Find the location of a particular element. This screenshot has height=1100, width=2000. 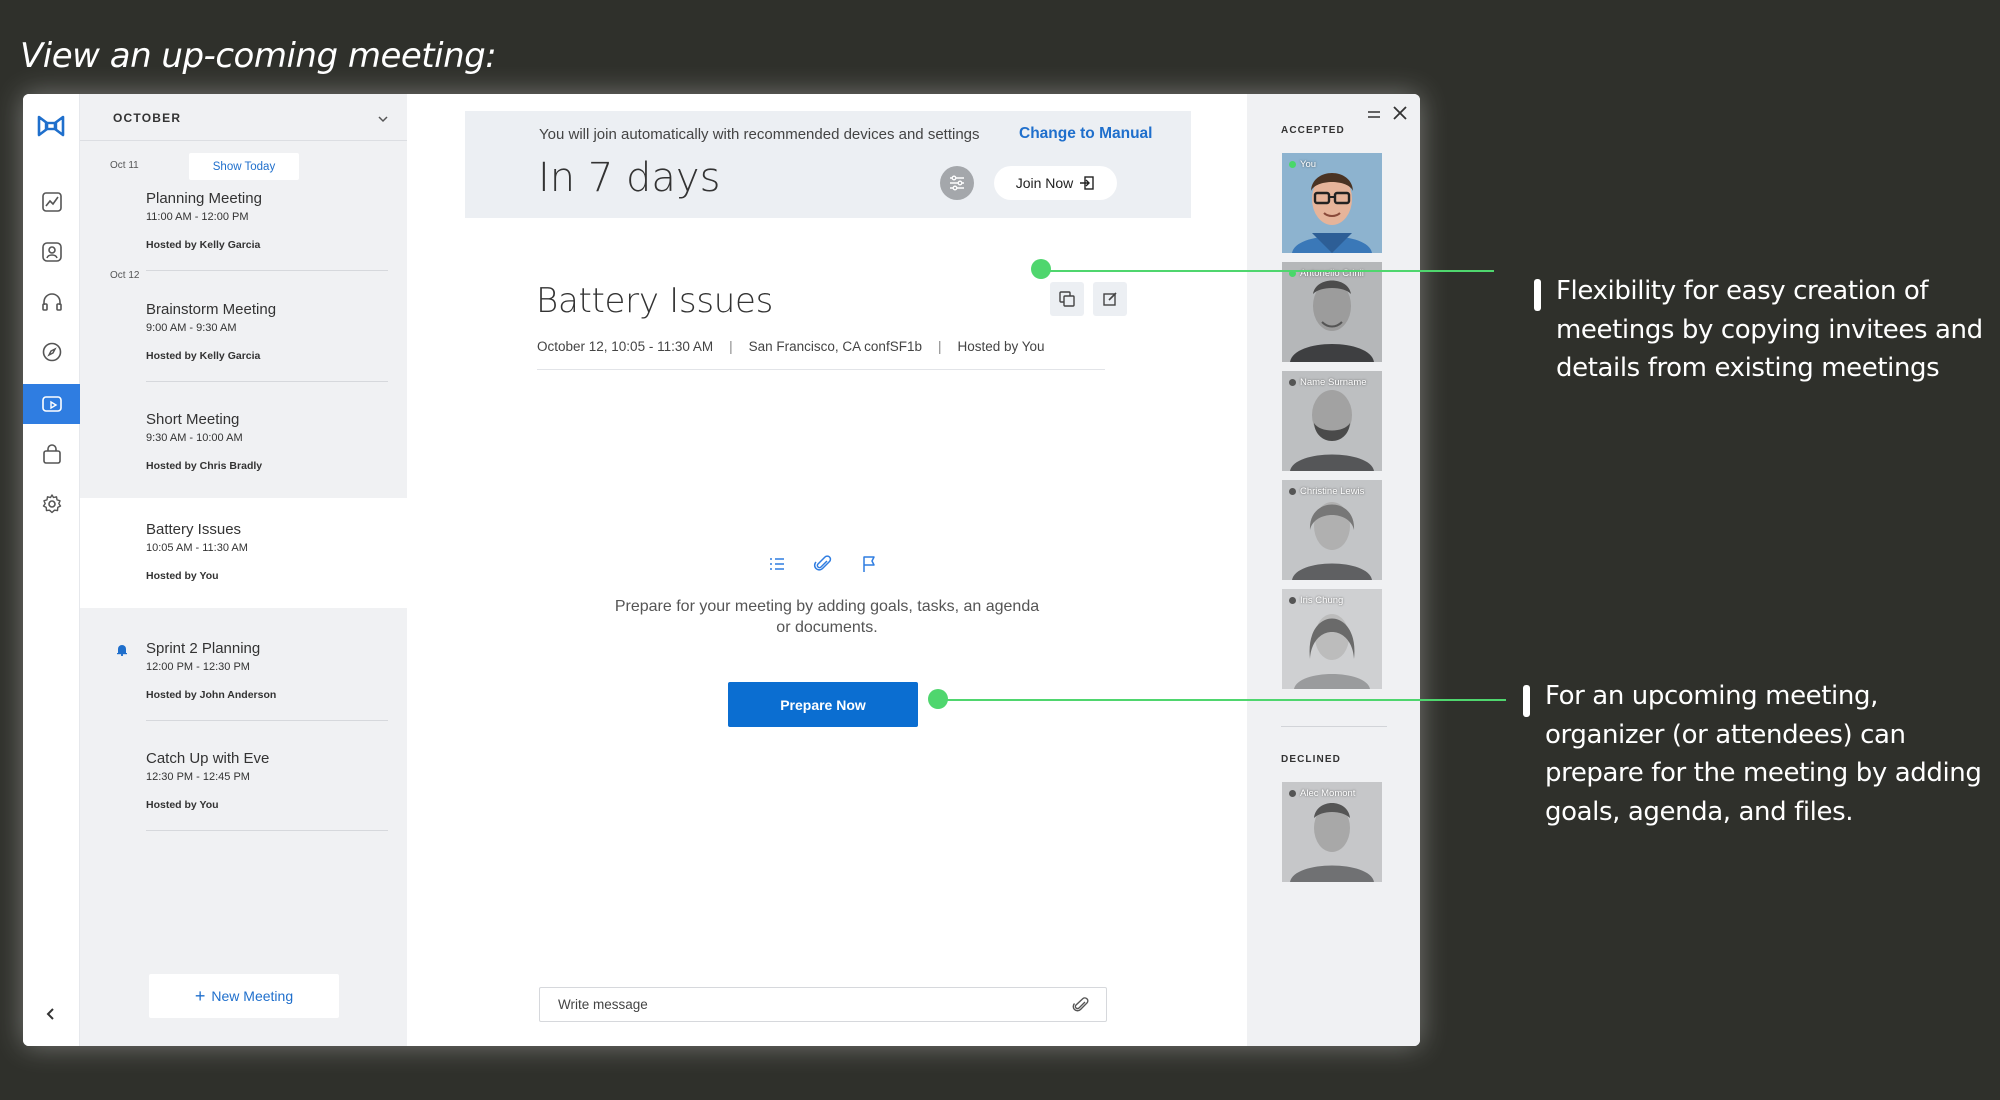

bell-icon is located at coordinates (122, 650).